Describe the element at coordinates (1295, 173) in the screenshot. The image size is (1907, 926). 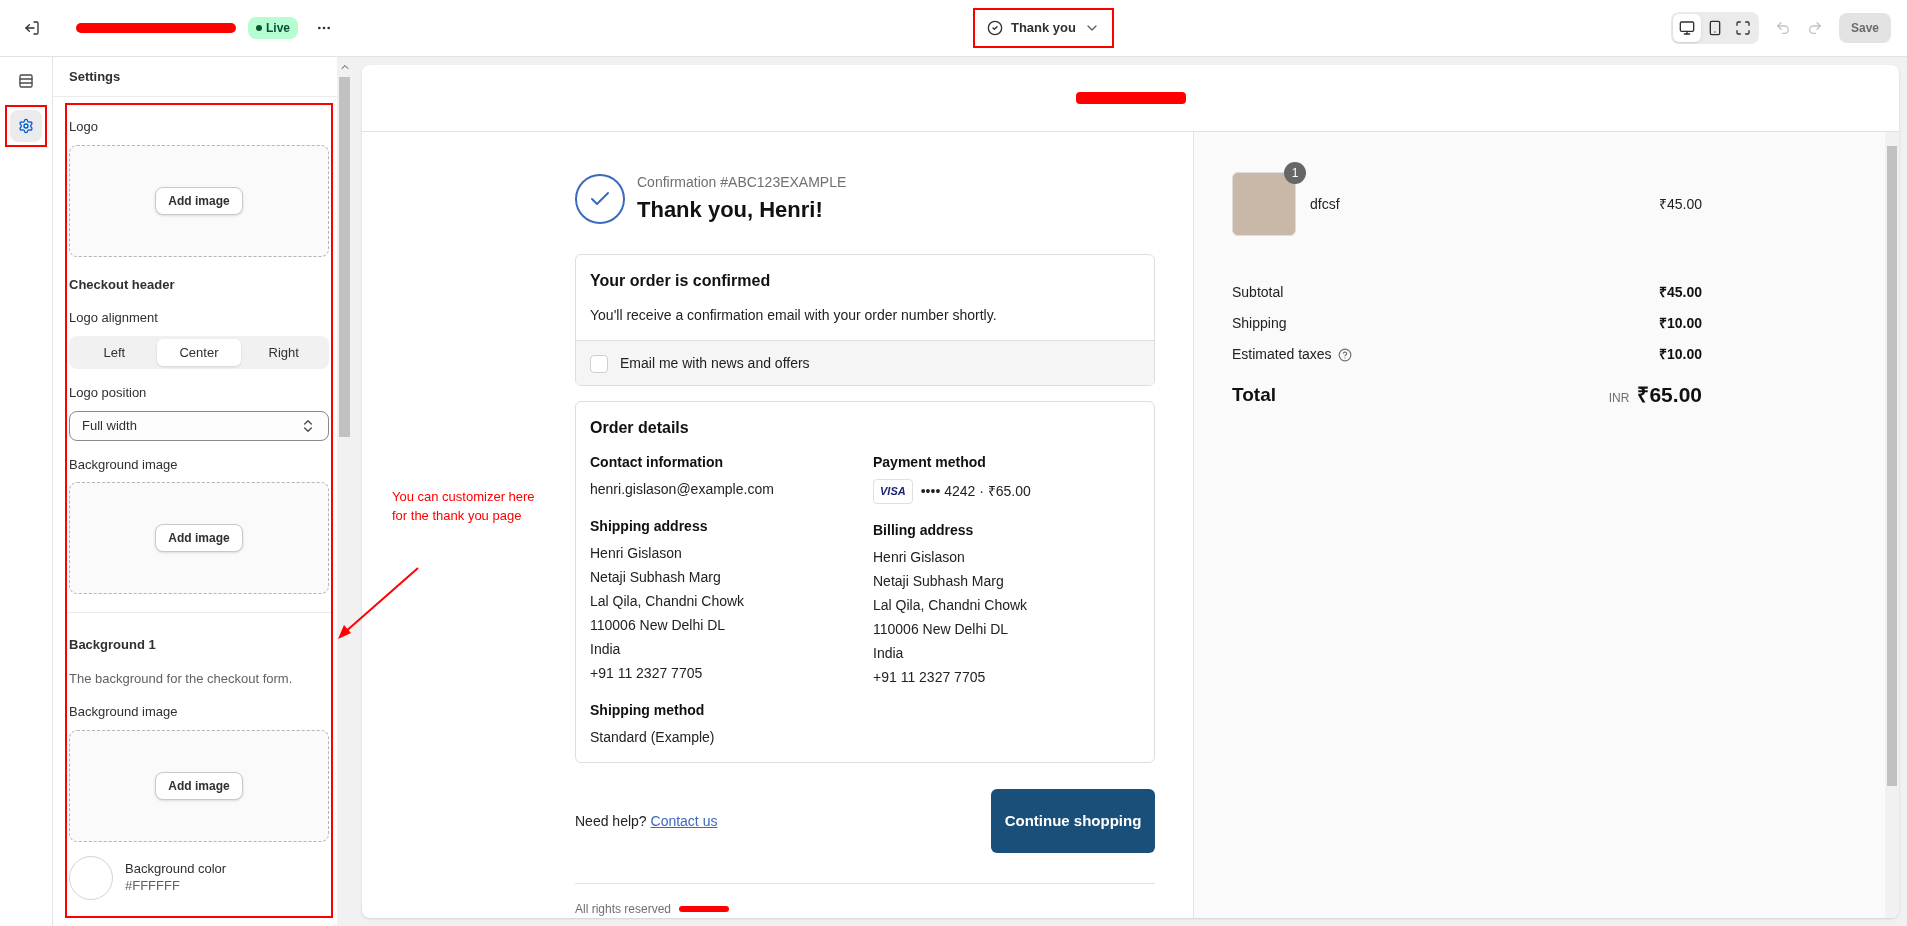
I see `quantity-badge: 1` at that location.